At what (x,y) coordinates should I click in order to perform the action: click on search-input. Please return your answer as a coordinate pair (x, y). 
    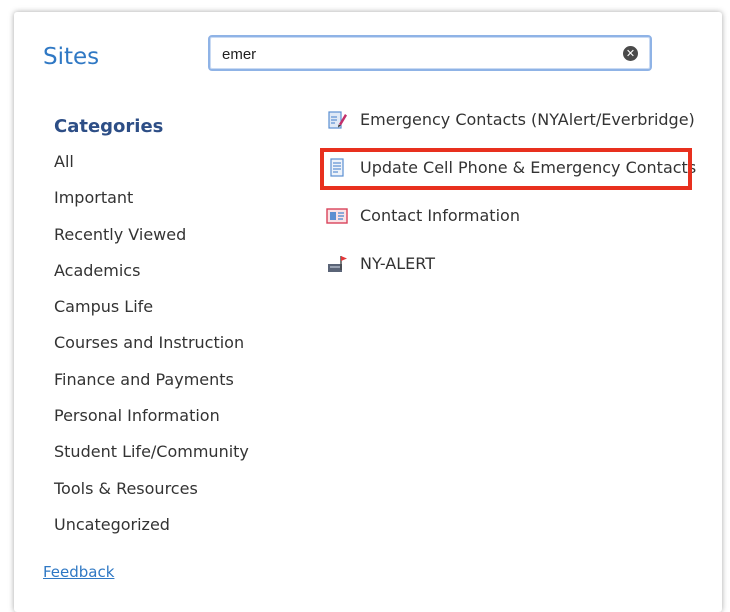
    Looking at the image, I should click on (417, 54).